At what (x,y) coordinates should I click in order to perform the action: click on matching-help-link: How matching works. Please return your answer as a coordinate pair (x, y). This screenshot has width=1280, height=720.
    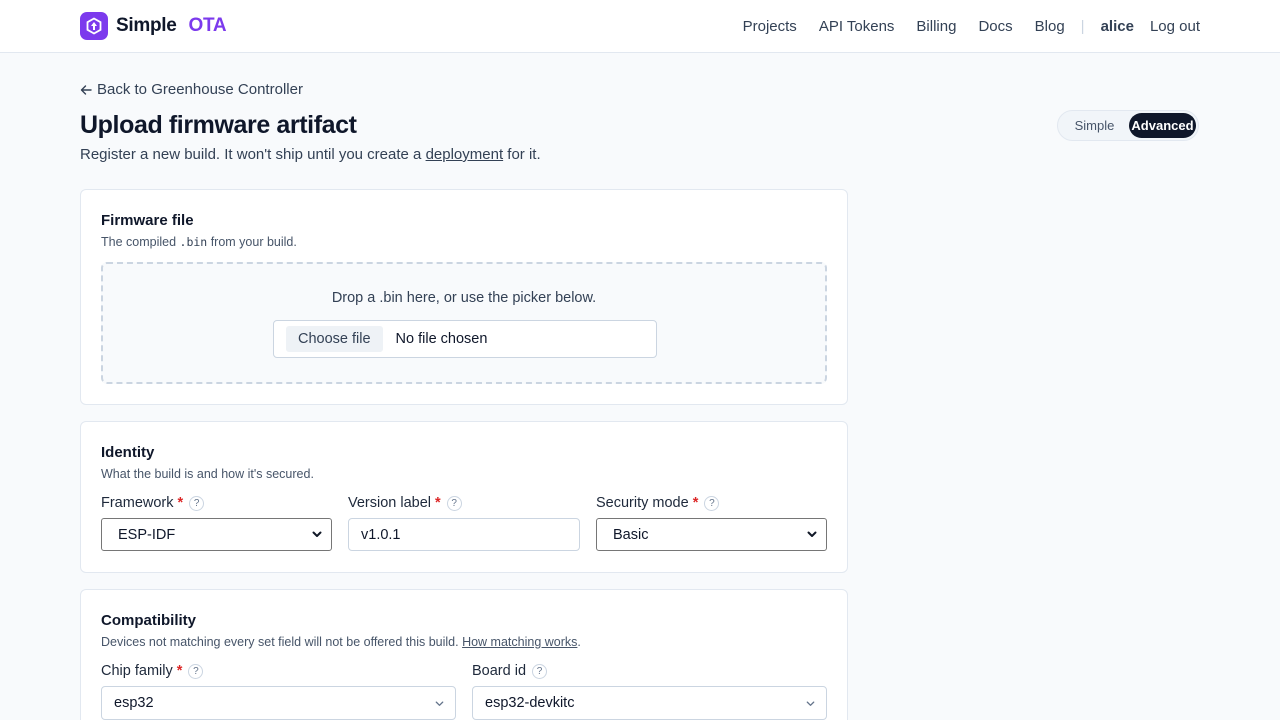
    Looking at the image, I should click on (519, 642).